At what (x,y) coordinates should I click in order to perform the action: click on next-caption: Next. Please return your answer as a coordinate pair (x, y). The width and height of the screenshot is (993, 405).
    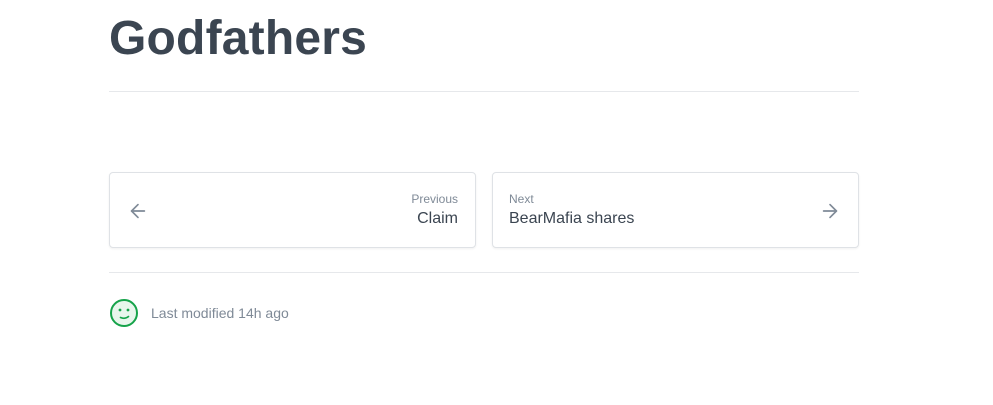
    Looking at the image, I should click on (521, 199).